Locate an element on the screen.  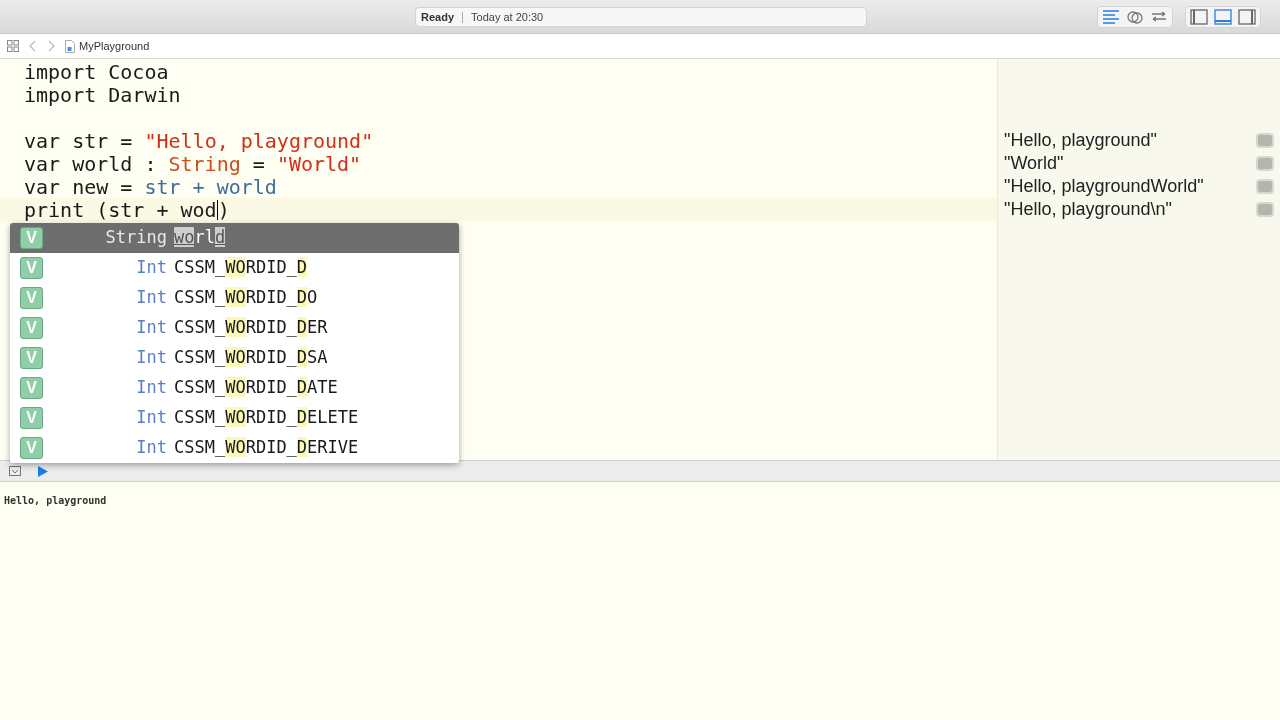
completion-name: CSSM_WORDID_DERIVE is located at coordinates (266, 448).